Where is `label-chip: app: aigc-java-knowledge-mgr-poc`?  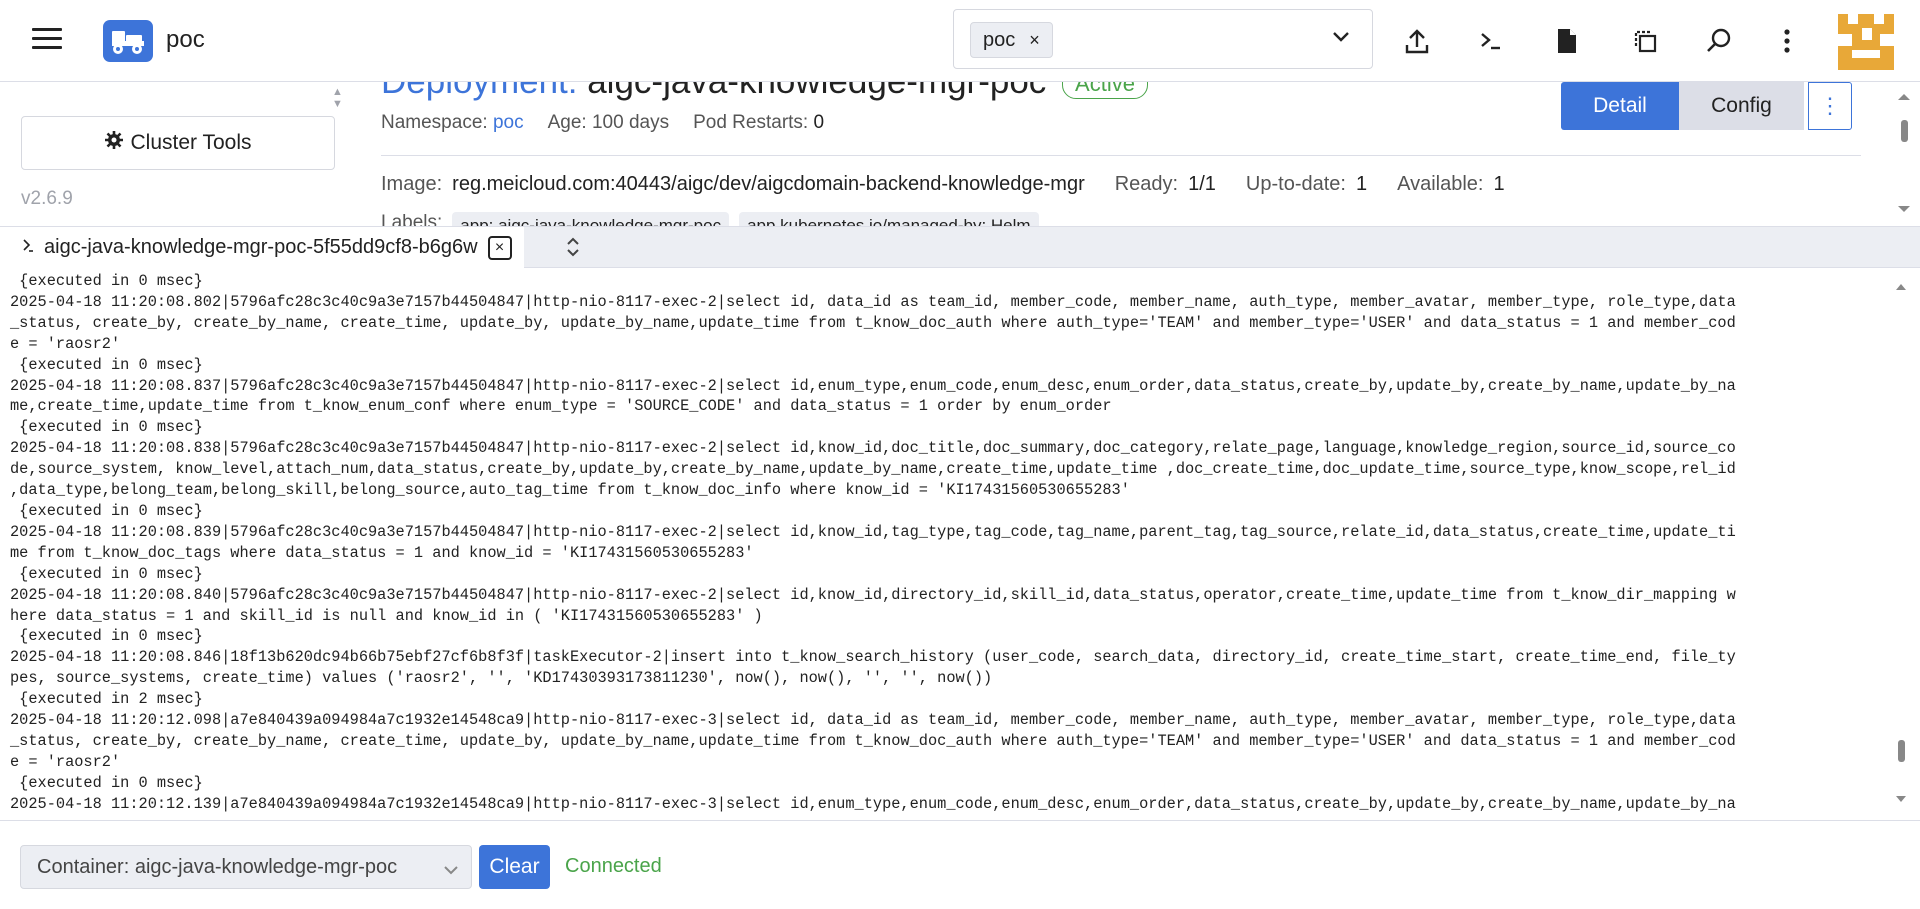 label-chip: app: aigc-java-knowledge-mgr-poc is located at coordinates (591, 219).